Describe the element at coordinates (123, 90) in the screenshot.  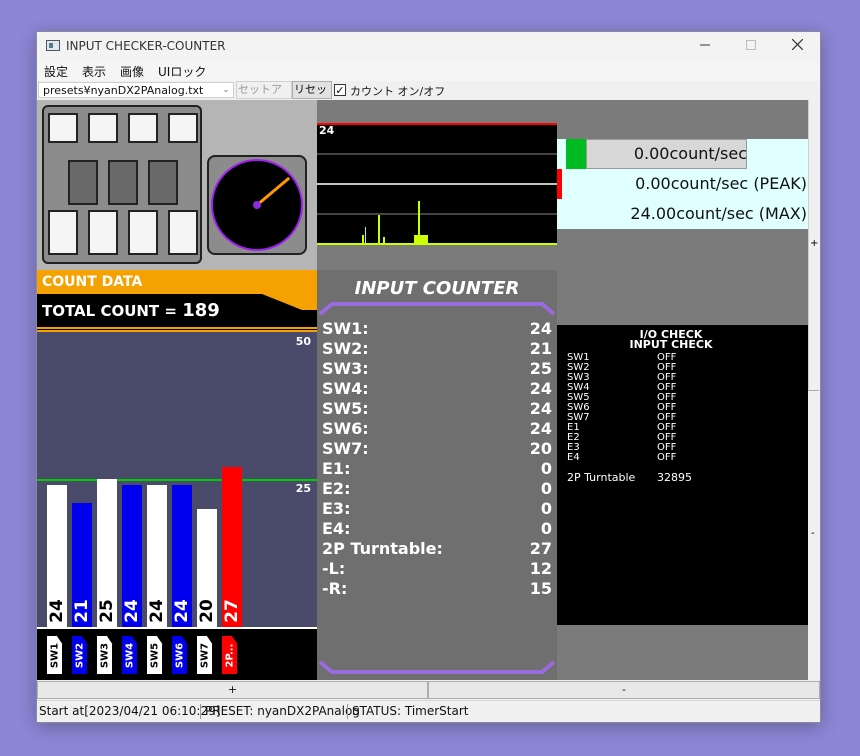
I see `preset-path-text: presets¥nyanDX2PAnalog.txt` at that location.